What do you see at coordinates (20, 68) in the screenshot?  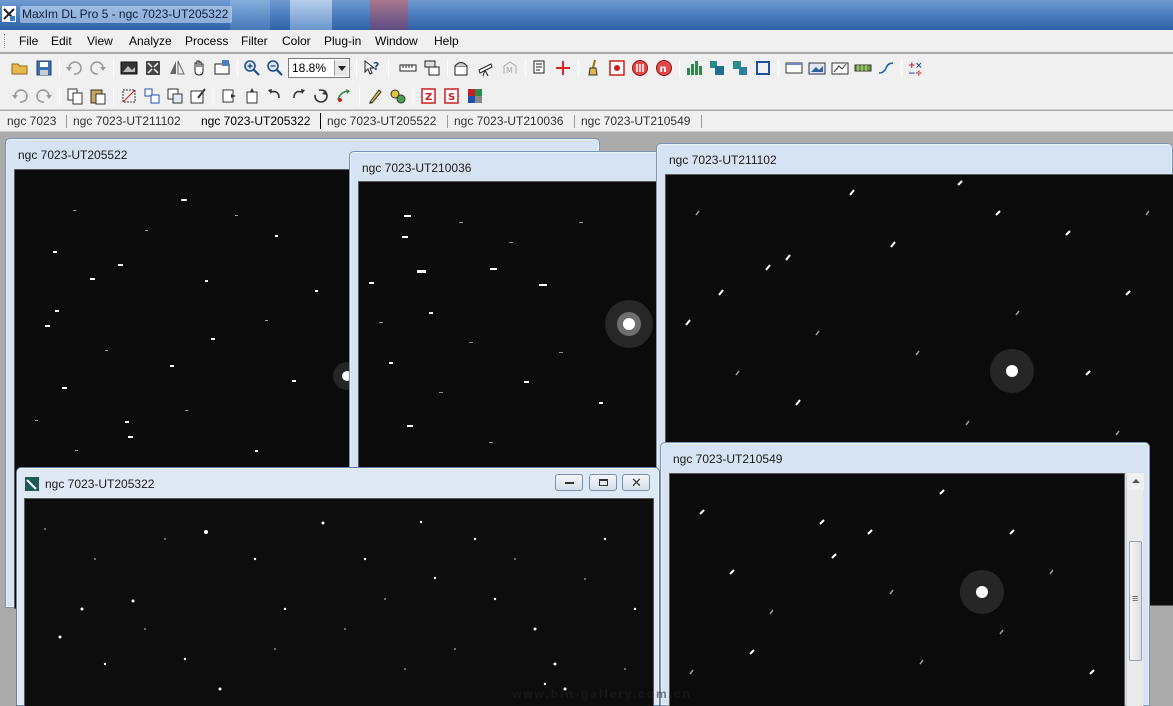 I see `open-folder-icon` at bounding box center [20, 68].